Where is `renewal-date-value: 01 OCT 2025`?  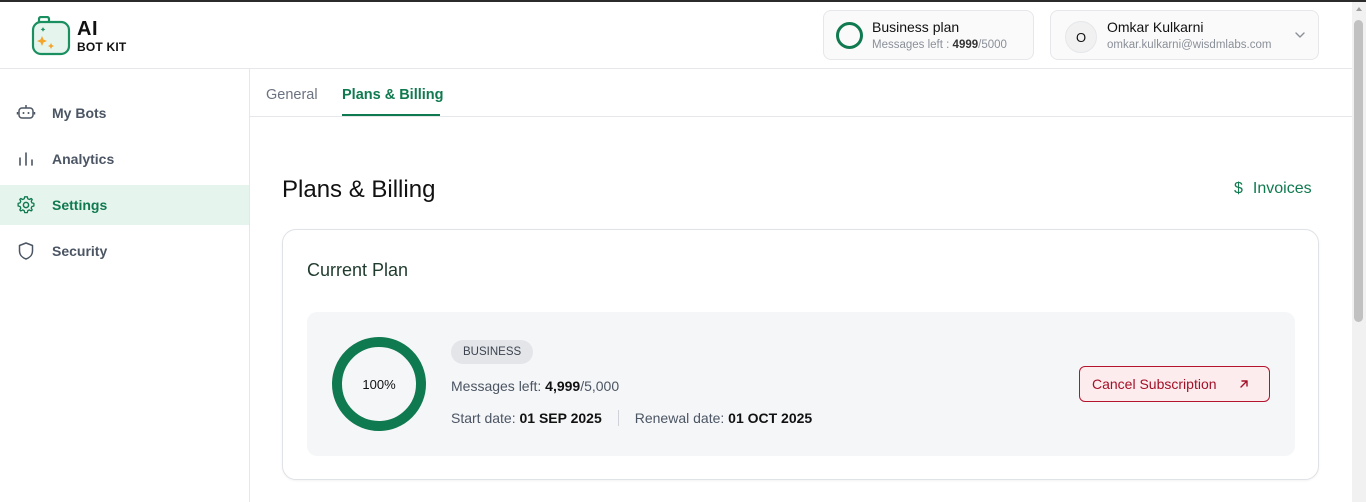
renewal-date-value: 01 OCT 2025 is located at coordinates (770, 418).